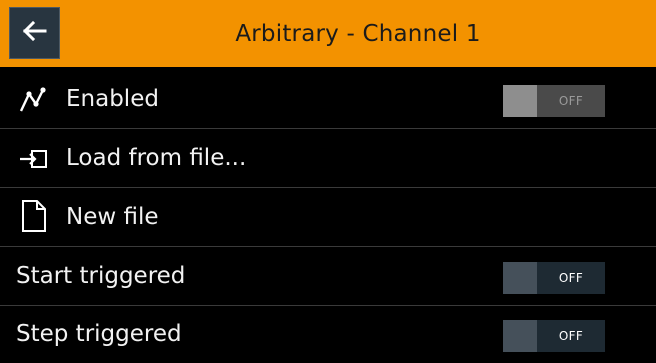  What do you see at coordinates (35, 216) in the screenshot?
I see `new-file-icon` at bounding box center [35, 216].